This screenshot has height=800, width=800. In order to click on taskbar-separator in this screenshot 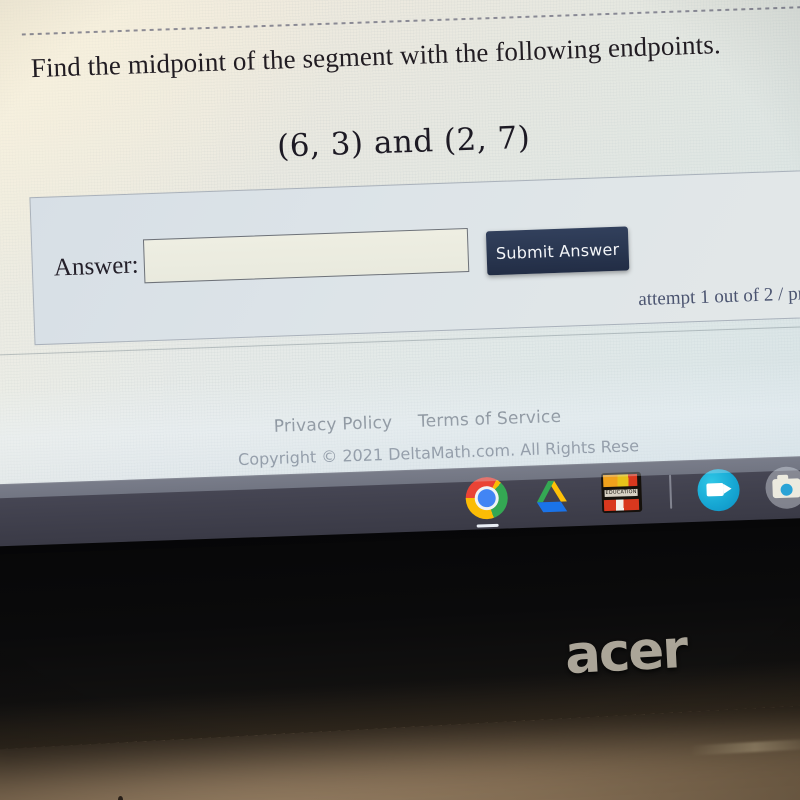, I will do `click(671, 491)`.